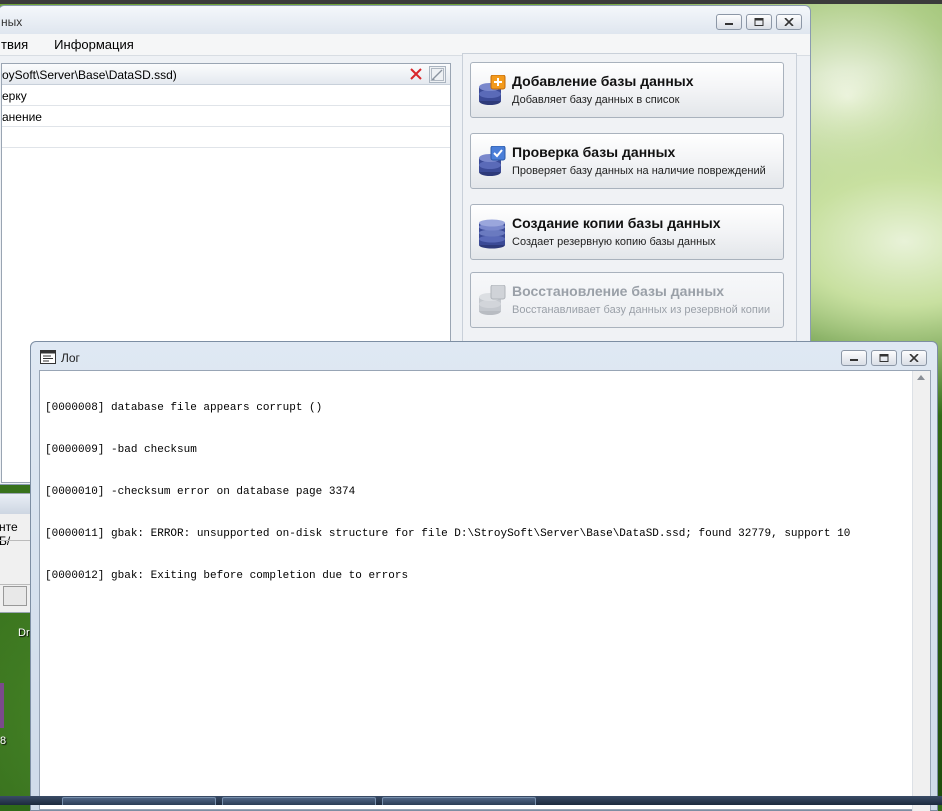  What do you see at coordinates (15, 596) in the screenshot?
I see `background-window-field` at bounding box center [15, 596].